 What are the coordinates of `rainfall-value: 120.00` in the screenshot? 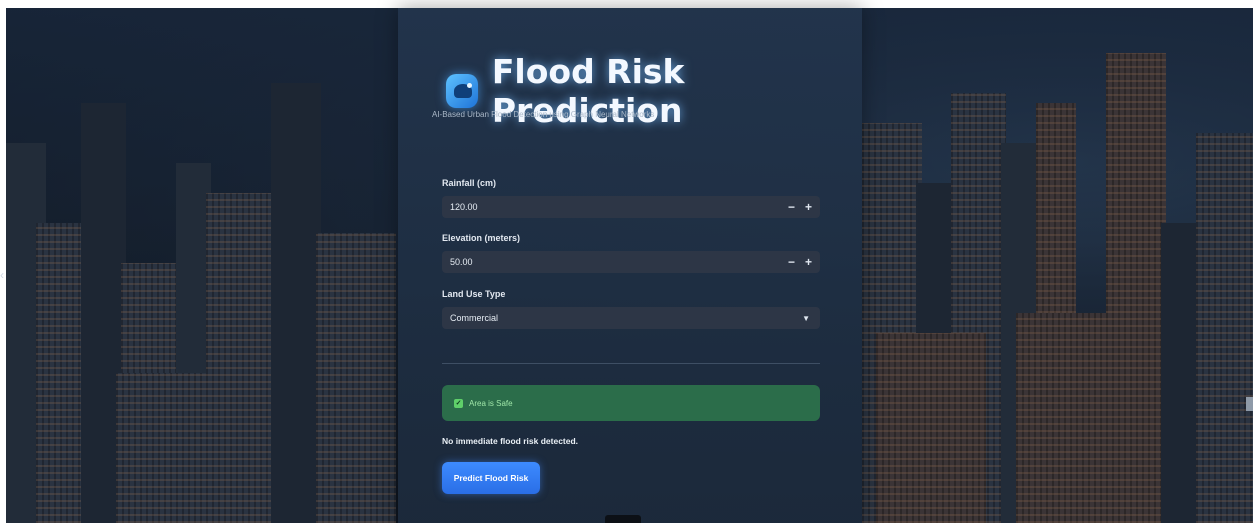 It's located at (619, 207).